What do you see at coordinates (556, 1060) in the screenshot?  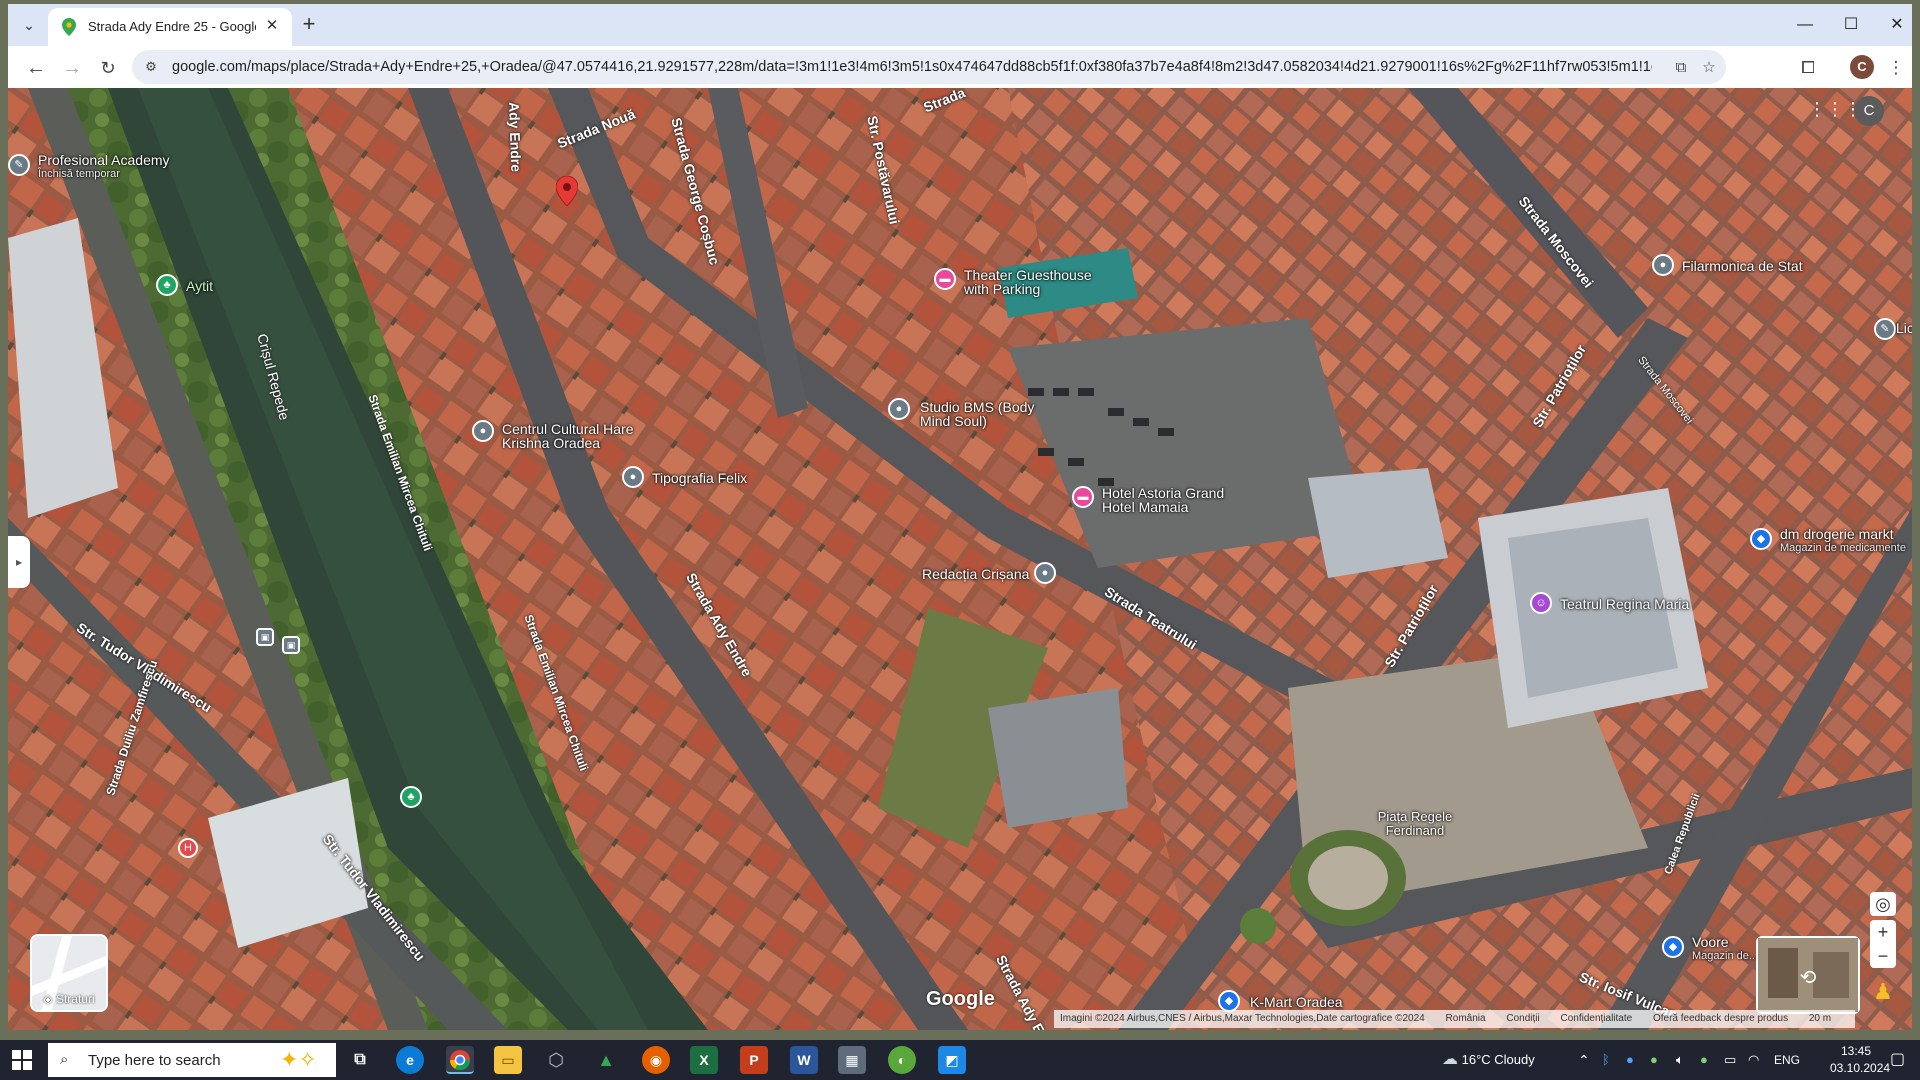 I see `app-hexagon-icon: ⬡` at bounding box center [556, 1060].